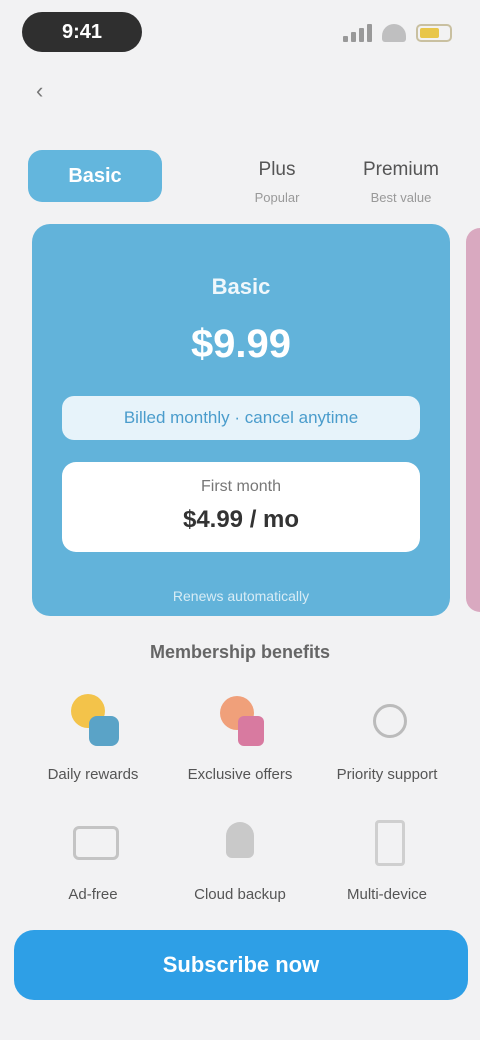  Describe the element at coordinates (240, 720) in the screenshot. I see `gift-icon` at that location.